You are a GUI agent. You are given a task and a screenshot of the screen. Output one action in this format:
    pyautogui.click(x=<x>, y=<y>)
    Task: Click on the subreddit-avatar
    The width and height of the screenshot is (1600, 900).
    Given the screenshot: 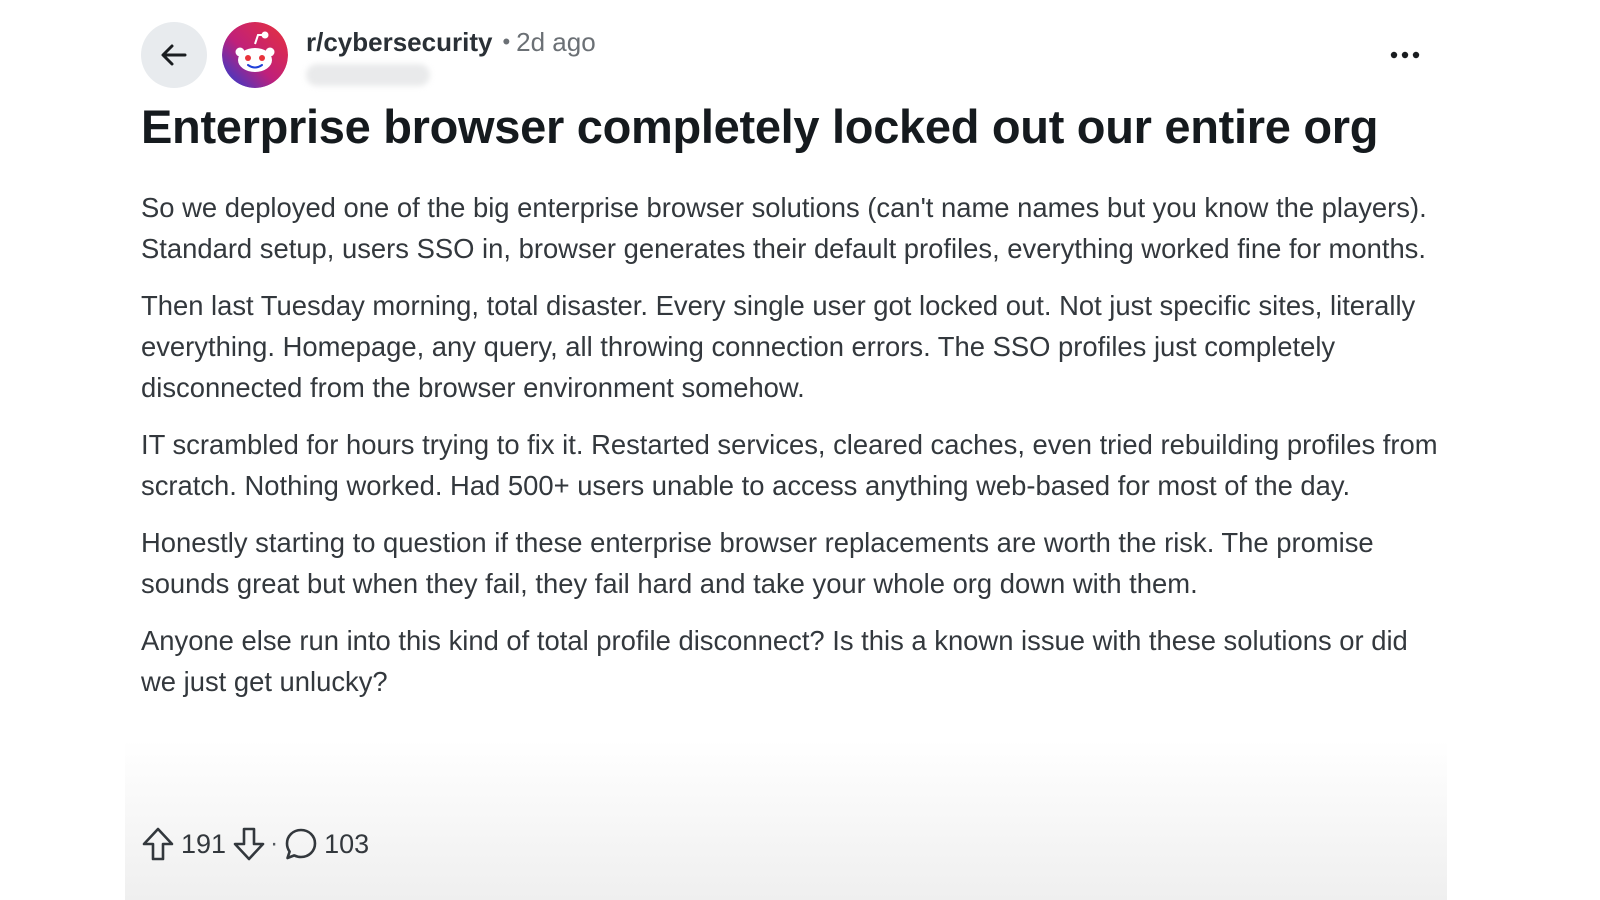 What is the action you would take?
    pyautogui.click(x=255, y=55)
    